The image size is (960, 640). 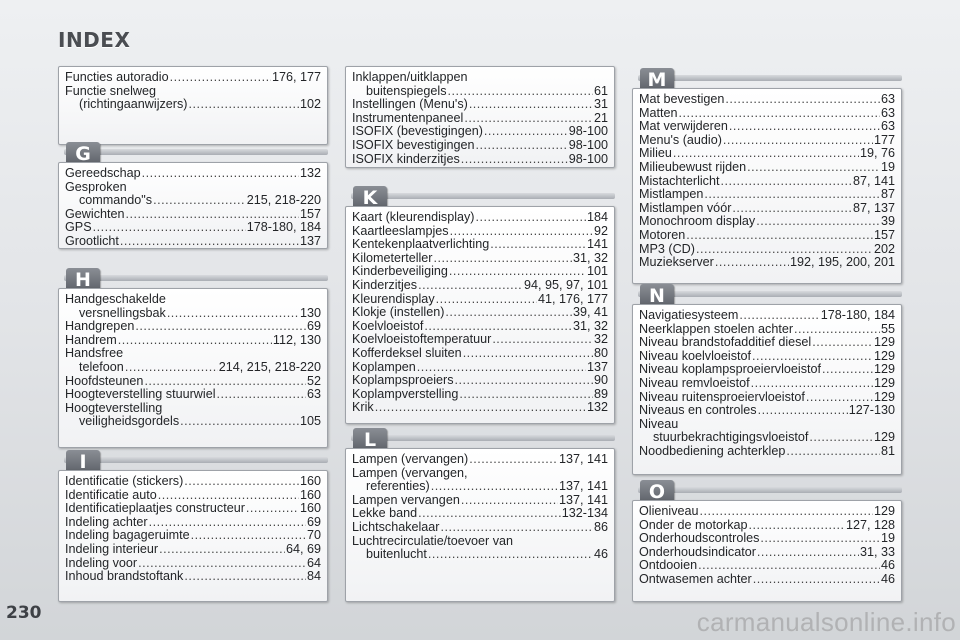 I want to click on index-term: buitenspiegels, so click(x=406, y=90).